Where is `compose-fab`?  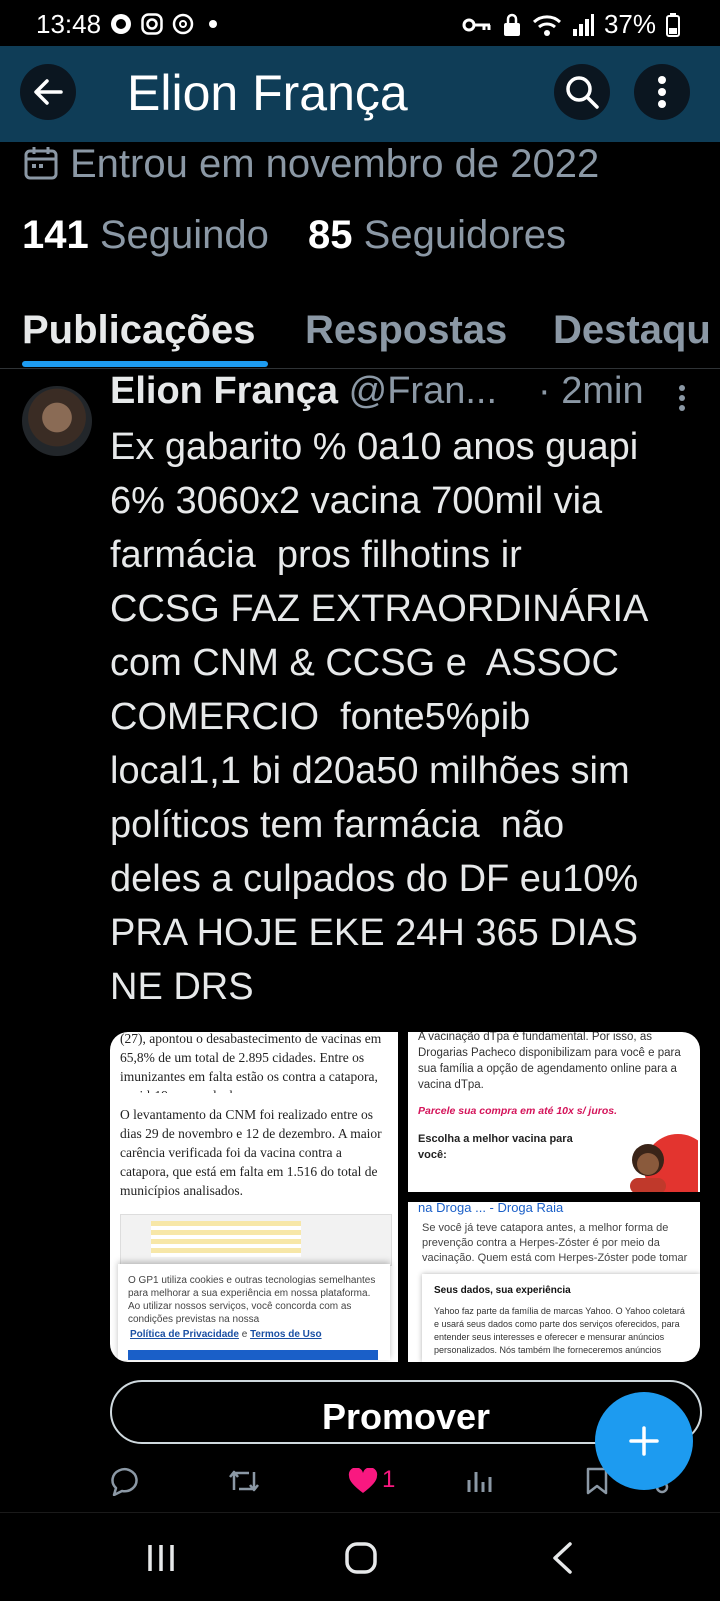
compose-fab is located at coordinates (644, 1441).